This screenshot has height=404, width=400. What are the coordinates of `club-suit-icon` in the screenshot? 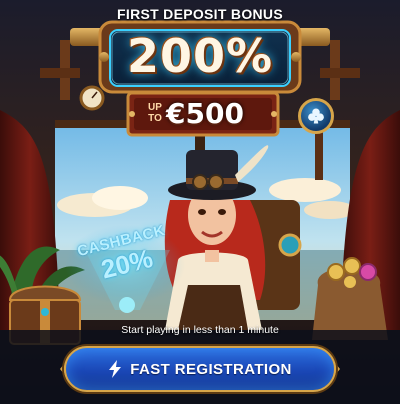 It's located at (316, 116).